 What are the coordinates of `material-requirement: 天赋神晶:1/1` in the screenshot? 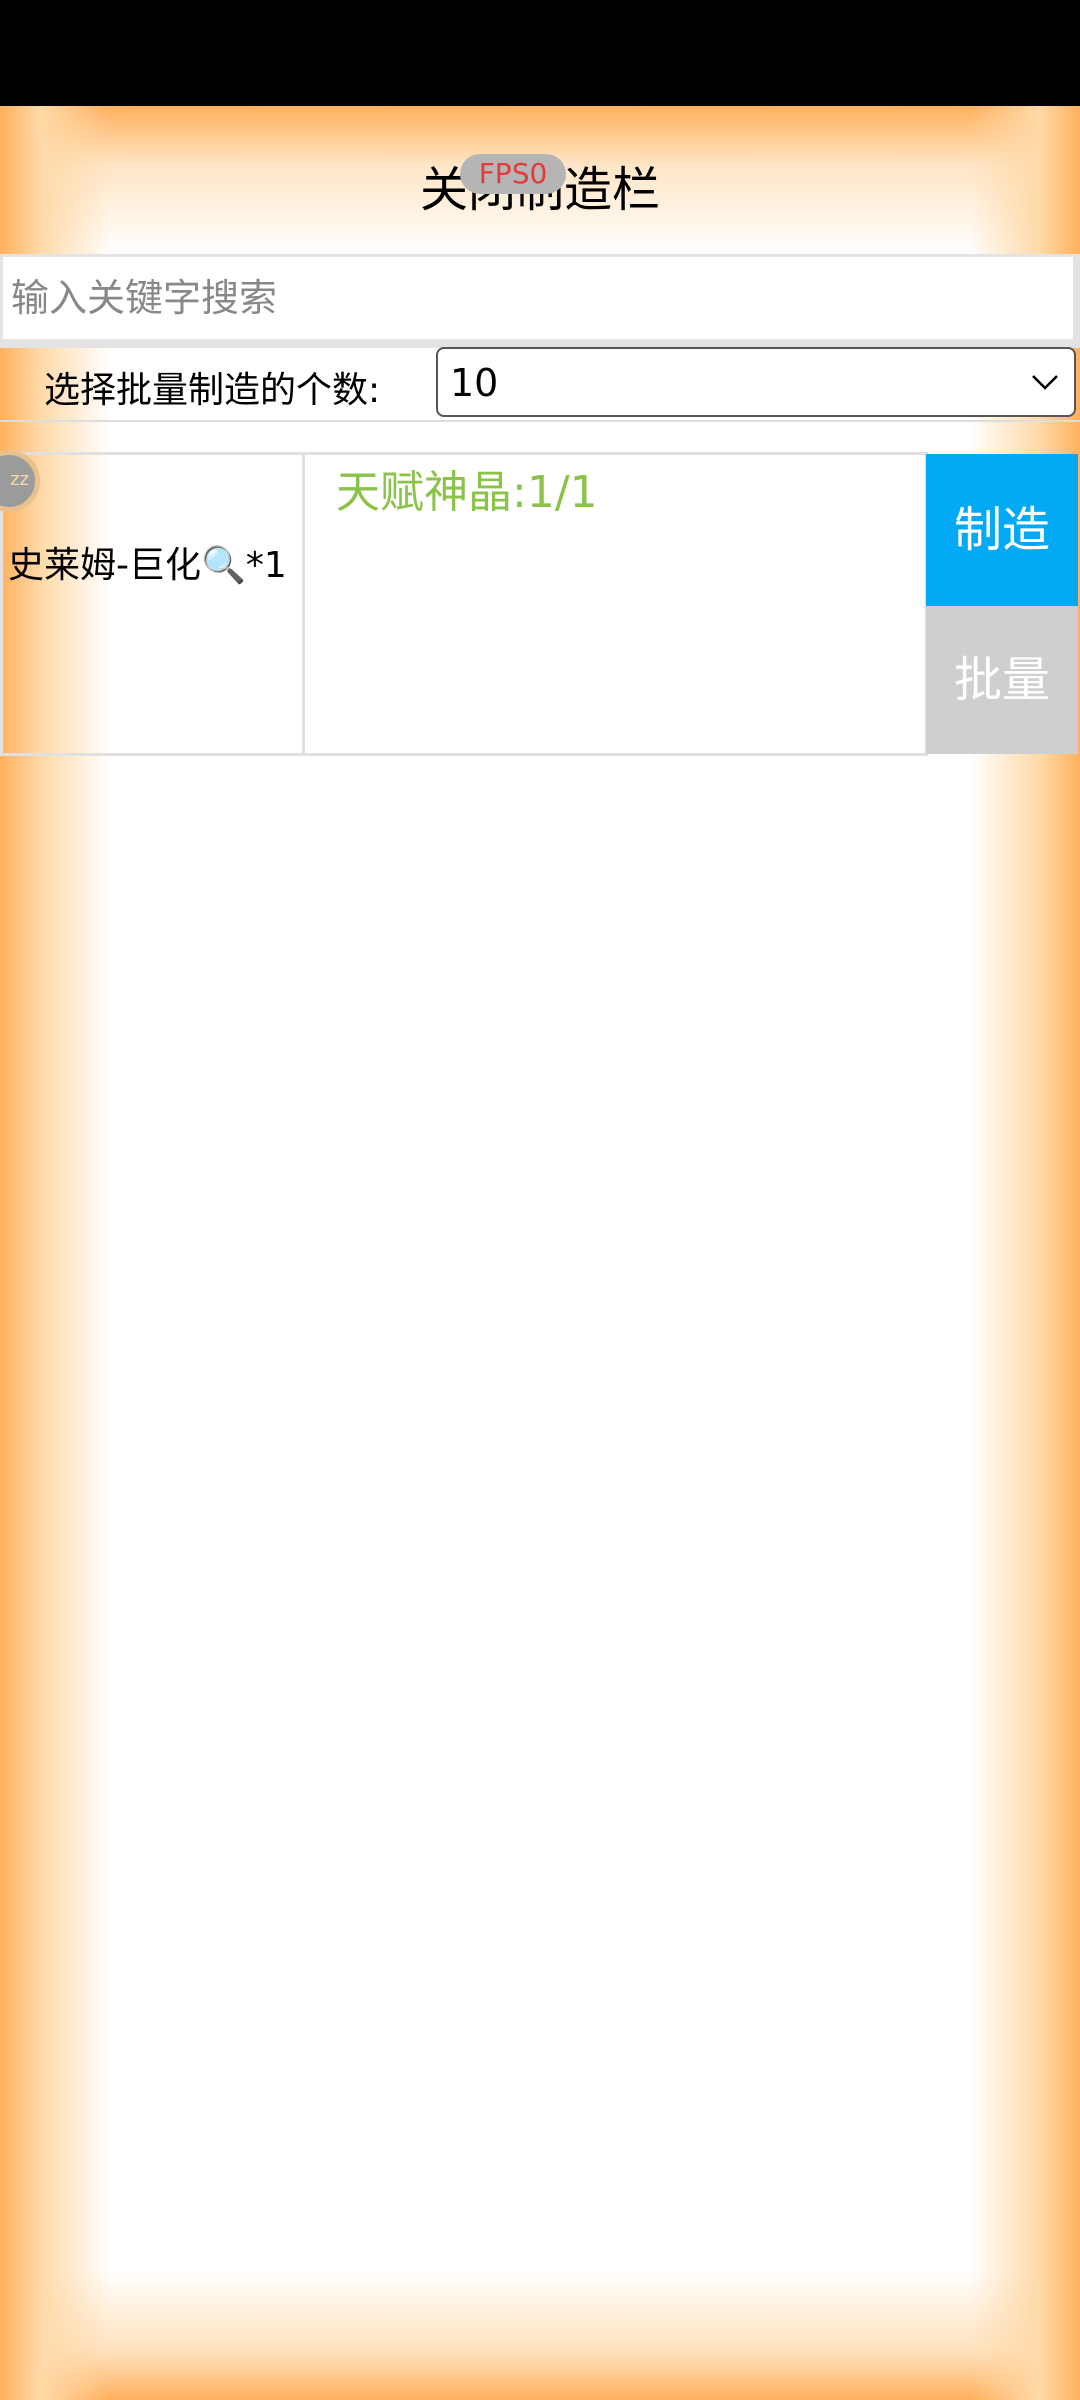 It's located at (467, 492).